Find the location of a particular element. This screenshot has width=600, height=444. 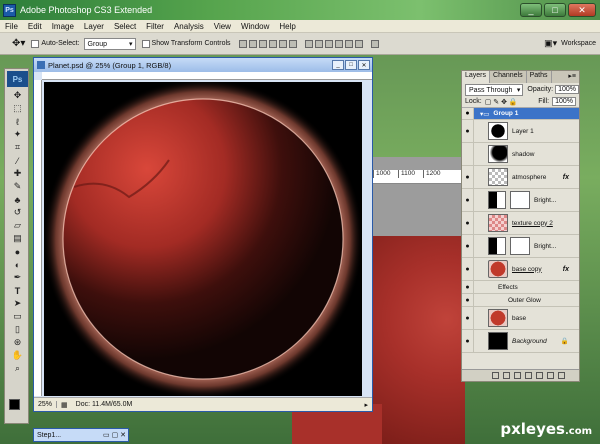

new-group-icon is located at coordinates (539, 375).